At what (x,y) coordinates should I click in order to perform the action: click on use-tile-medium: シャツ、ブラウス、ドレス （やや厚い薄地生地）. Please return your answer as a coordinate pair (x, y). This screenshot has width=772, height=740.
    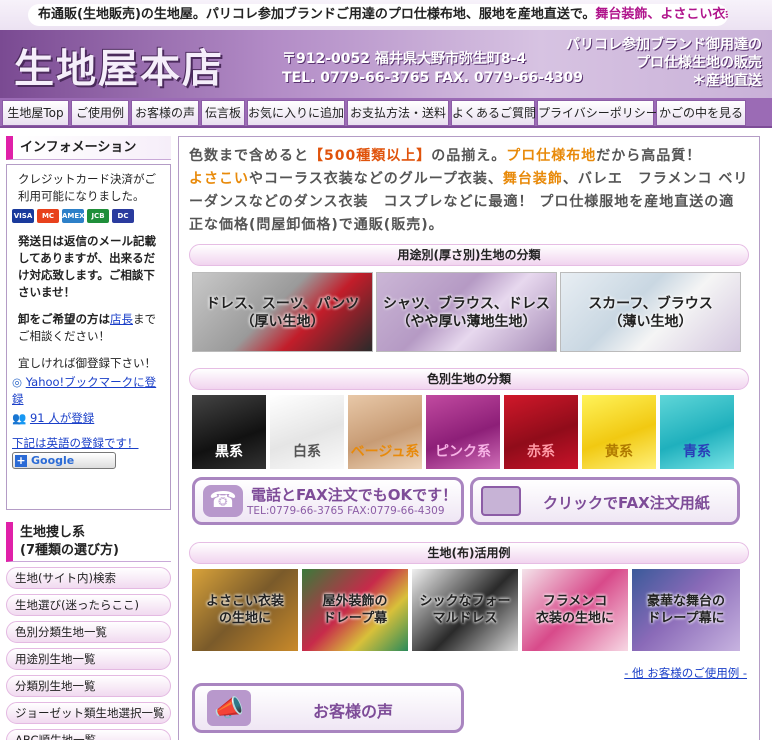
    Looking at the image, I should click on (466, 312).